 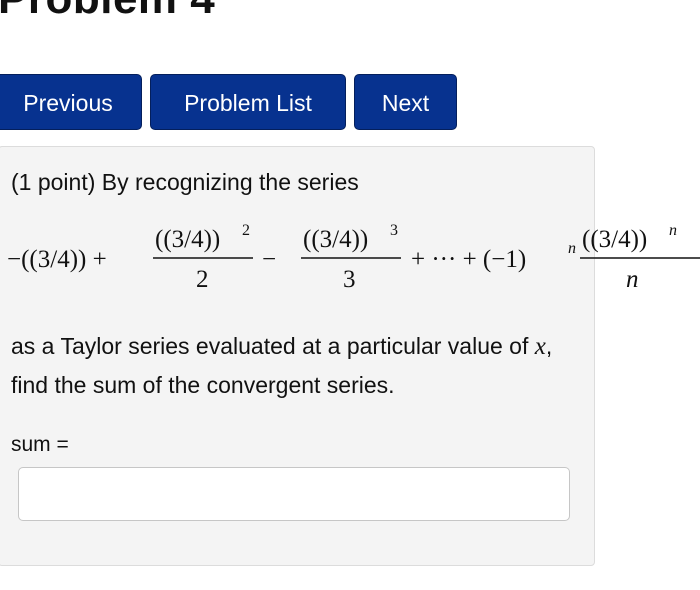 I want to click on sum-answer-input, so click(x=294, y=494).